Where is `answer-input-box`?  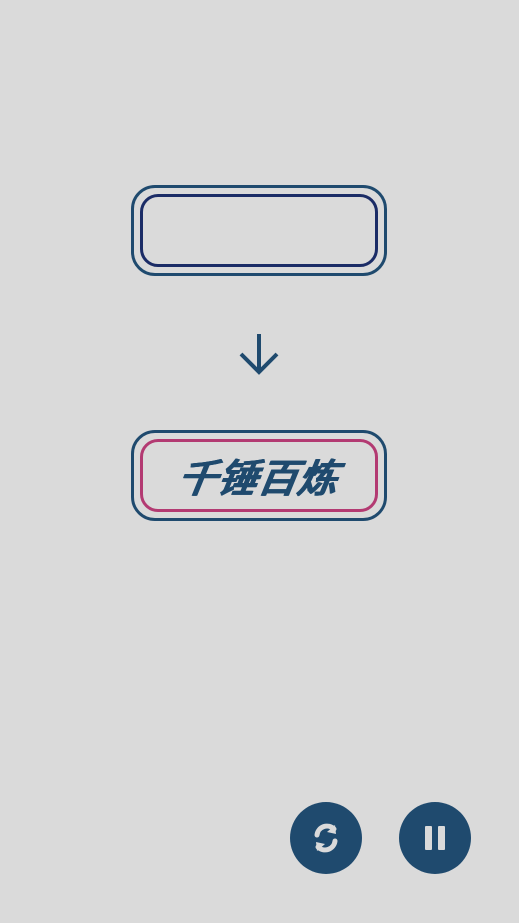 answer-input-box is located at coordinates (259, 230).